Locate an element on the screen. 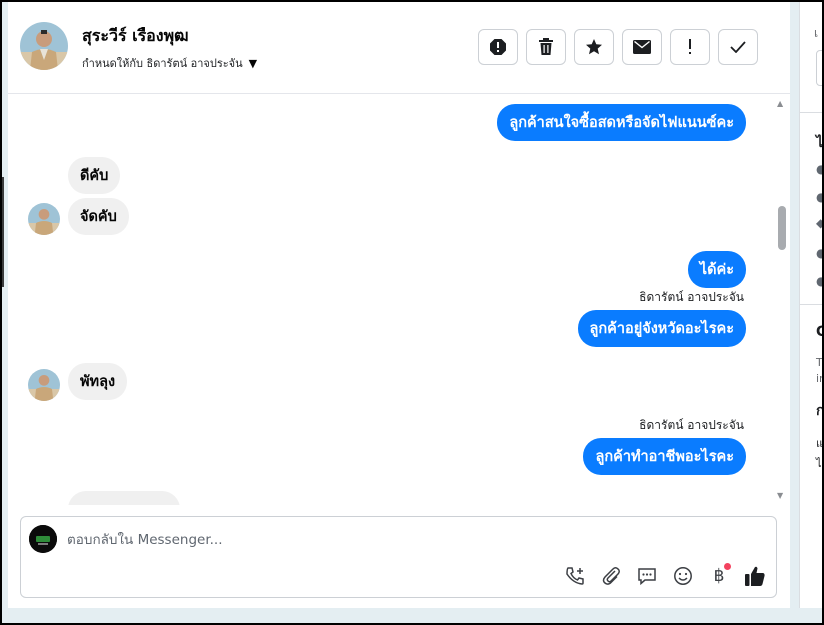 This screenshot has width=824, height=625. caret-down-icon: ▼ is located at coordinates (253, 63).